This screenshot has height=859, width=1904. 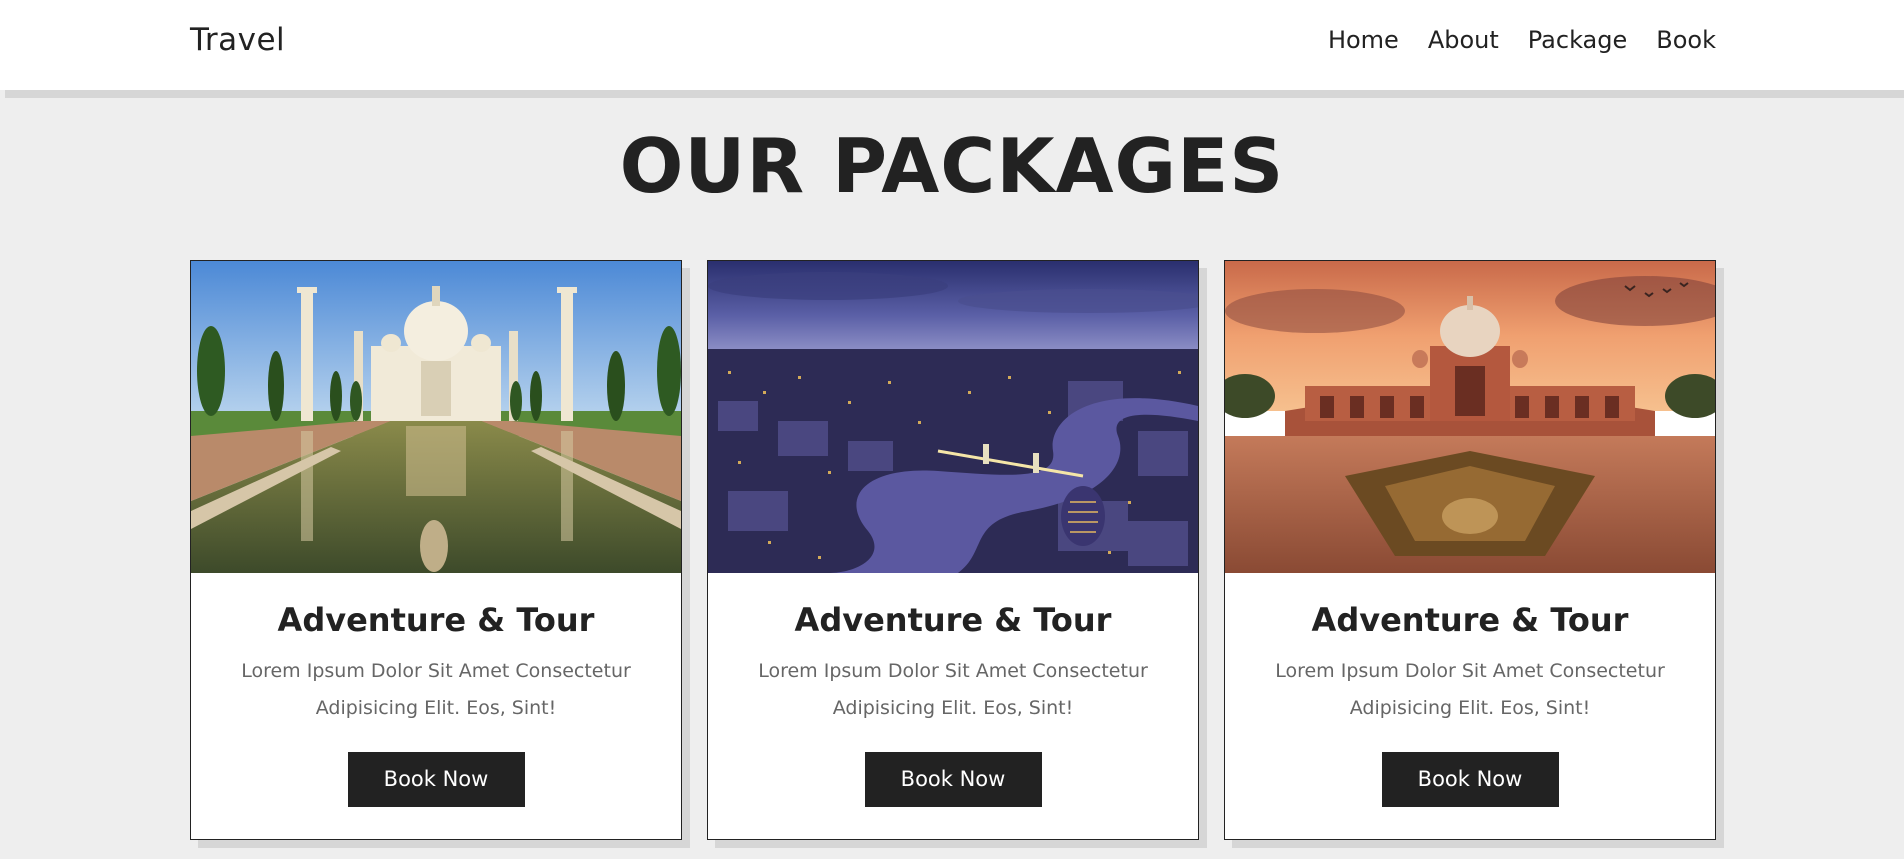 I want to click on site-logo: Travel, so click(x=237, y=40).